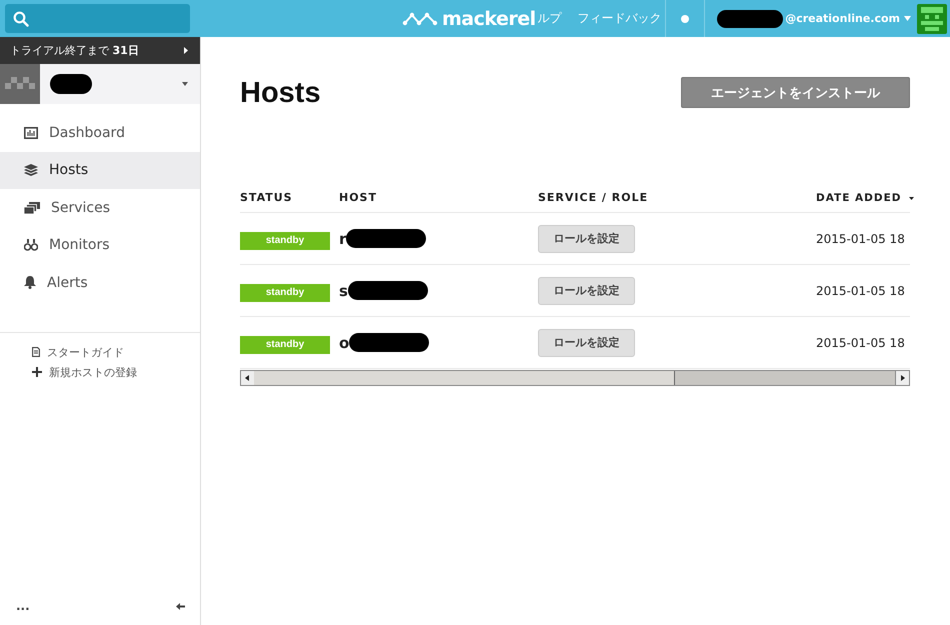 This screenshot has width=950, height=625. Describe the element at coordinates (100, 207) in the screenshot. I see `sidebar-item: Services` at that location.